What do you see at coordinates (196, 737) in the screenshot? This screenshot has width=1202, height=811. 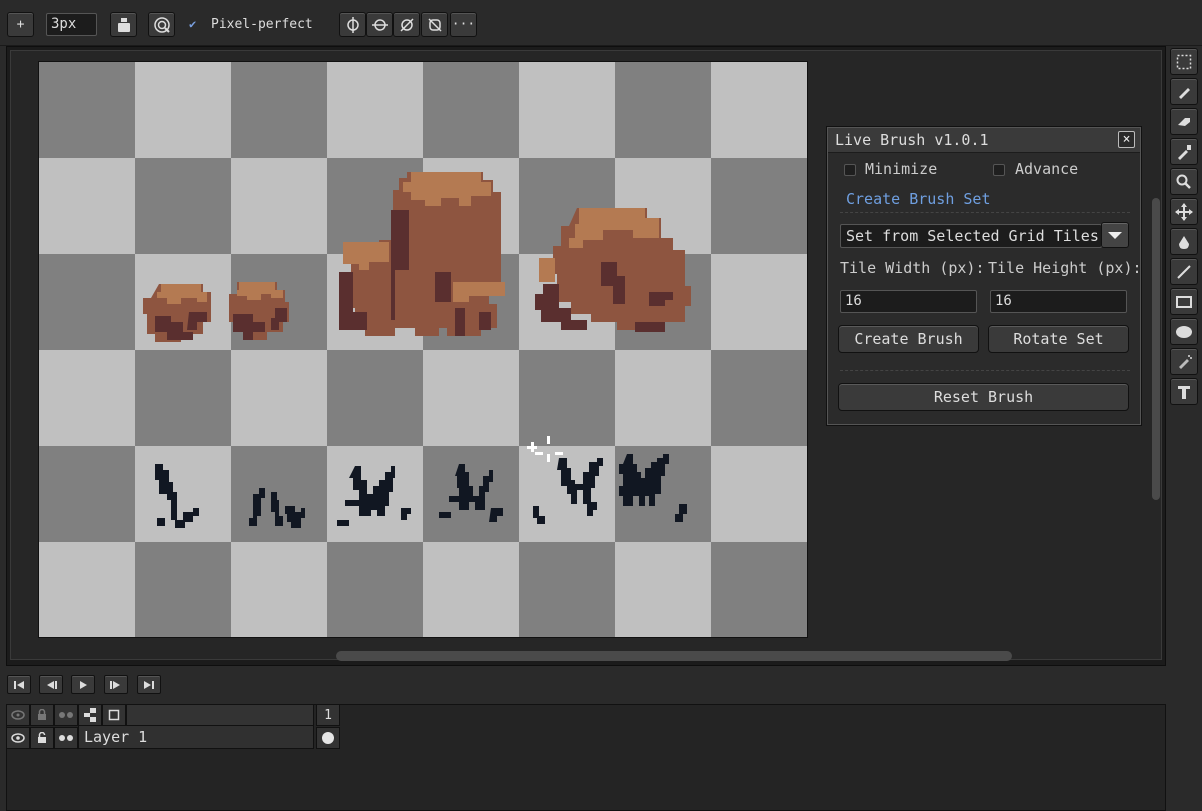 I see `layer-name: Layer 1` at bounding box center [196, 737].